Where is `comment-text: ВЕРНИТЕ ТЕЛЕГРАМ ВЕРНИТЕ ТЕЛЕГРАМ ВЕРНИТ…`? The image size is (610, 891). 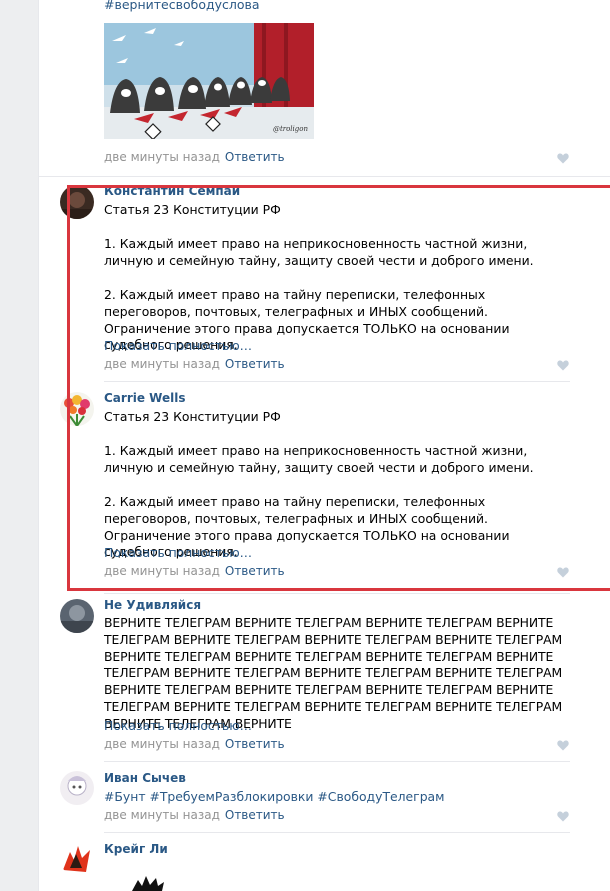 comment-text: ВЕРНИТЕ ТЕЛЕГРАМ ВЕРНИТЕ ТЕЛЕГРАМ ВЕРНИТ… is located at coordinates (333, 673).